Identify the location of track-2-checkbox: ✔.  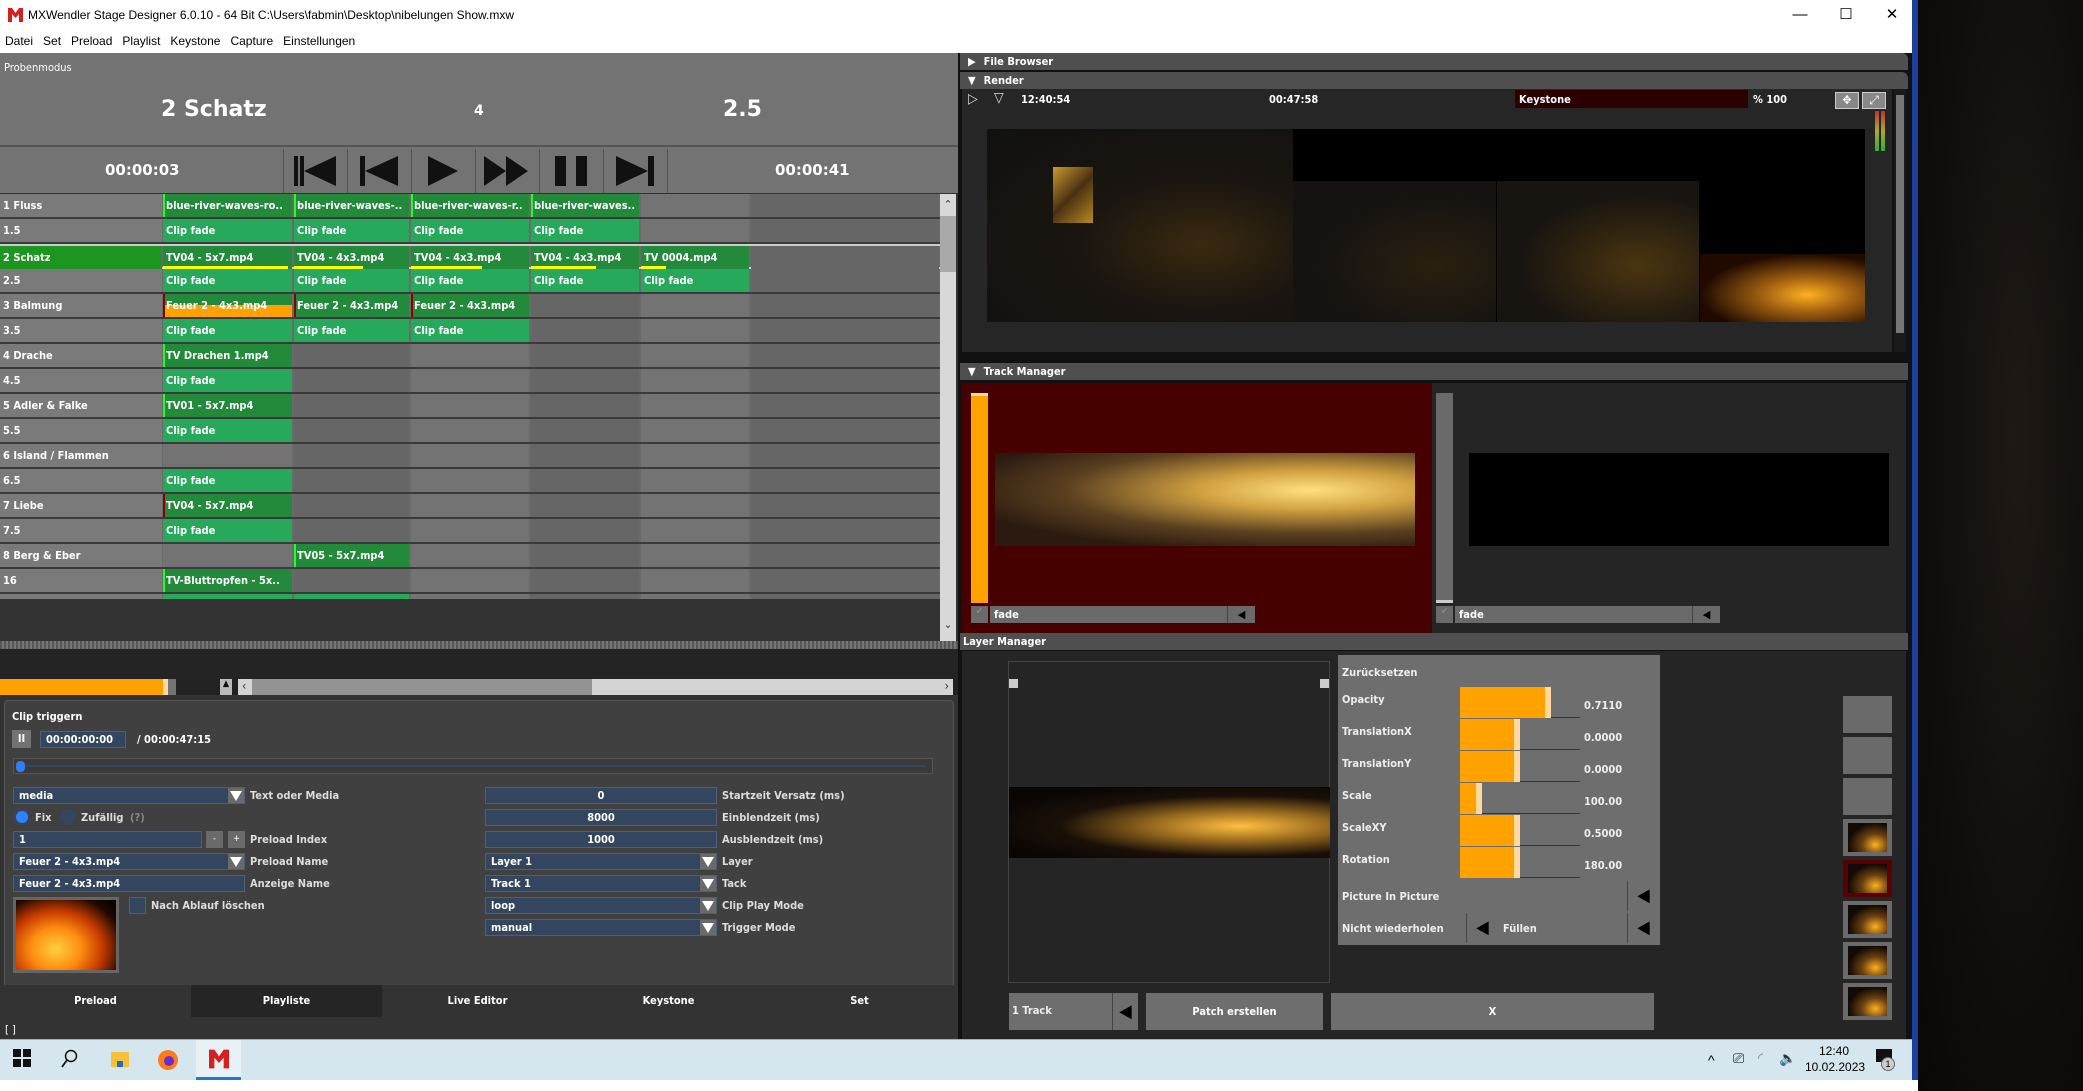
(1444, 614).